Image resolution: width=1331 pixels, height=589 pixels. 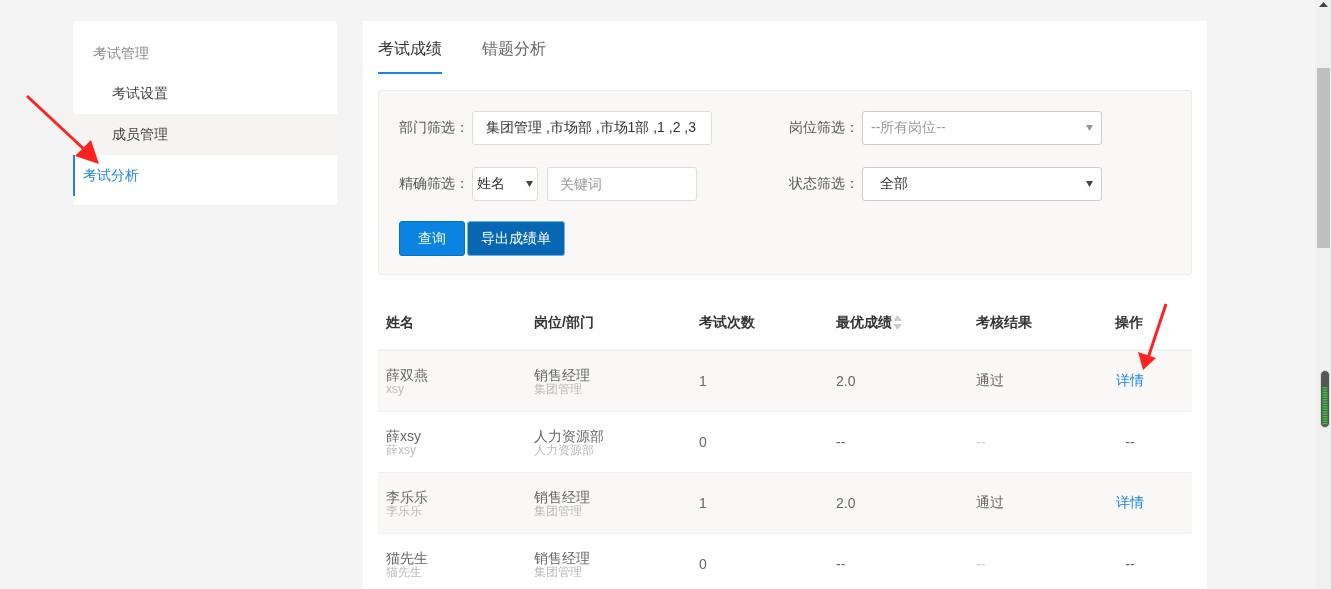 I want to click on member-account: 薛xsy, so click(x=401, y=449).